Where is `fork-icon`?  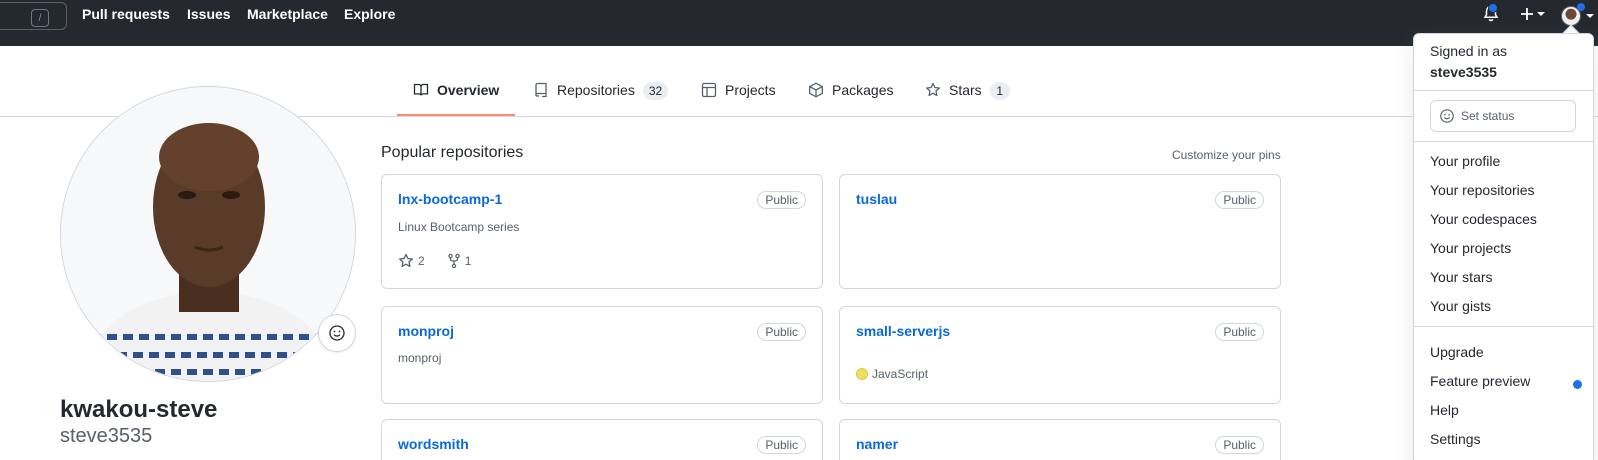
fork-icon is located at coordinates (453, 261).